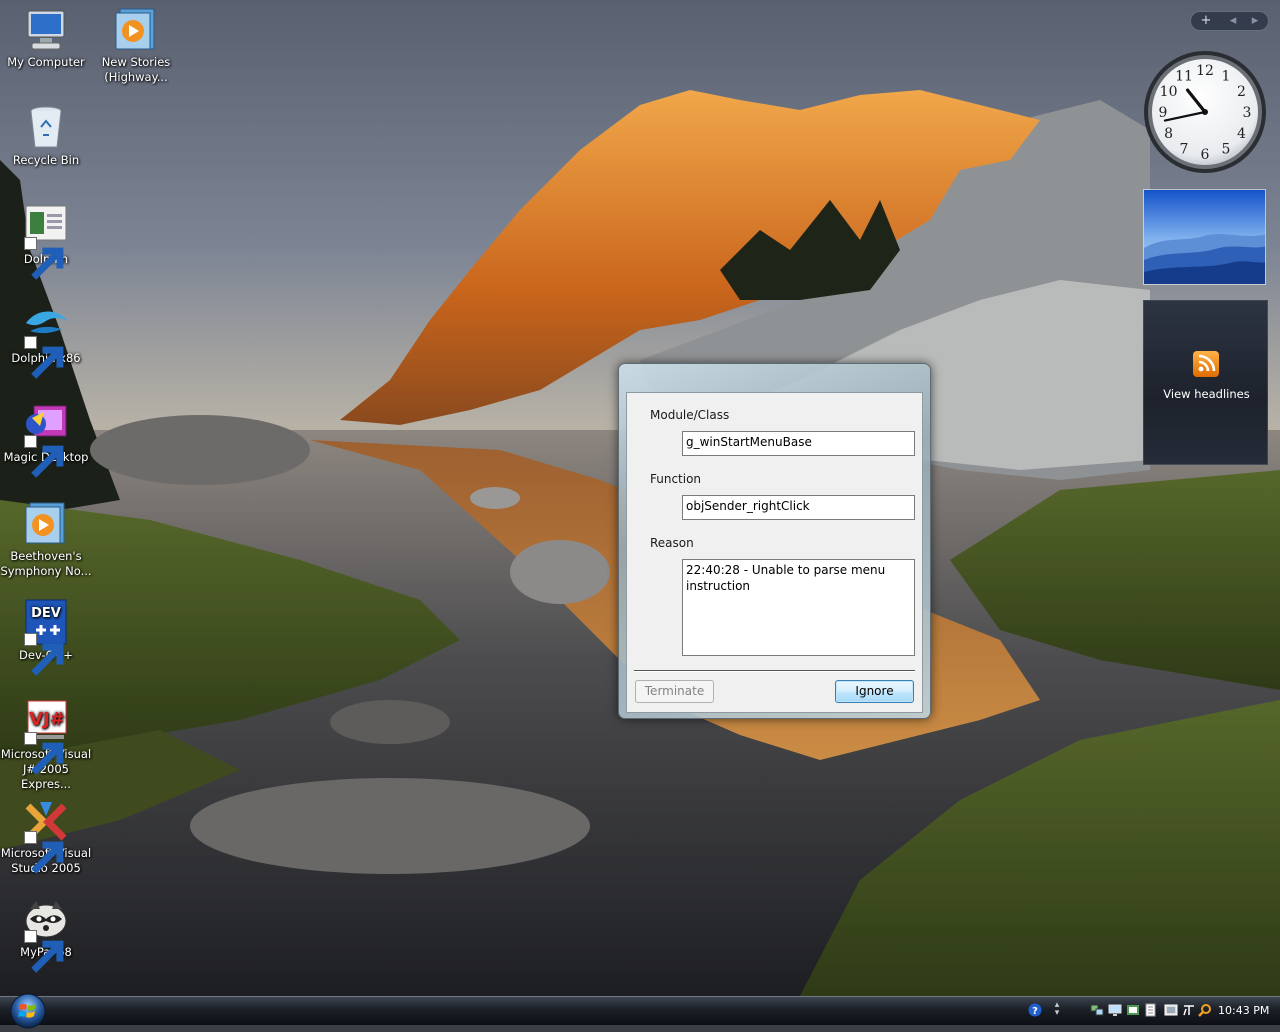  What do you see at coordinates (676, 479) in the screenshot?
I see `function-label: Function` at bounding box center [676, 479].